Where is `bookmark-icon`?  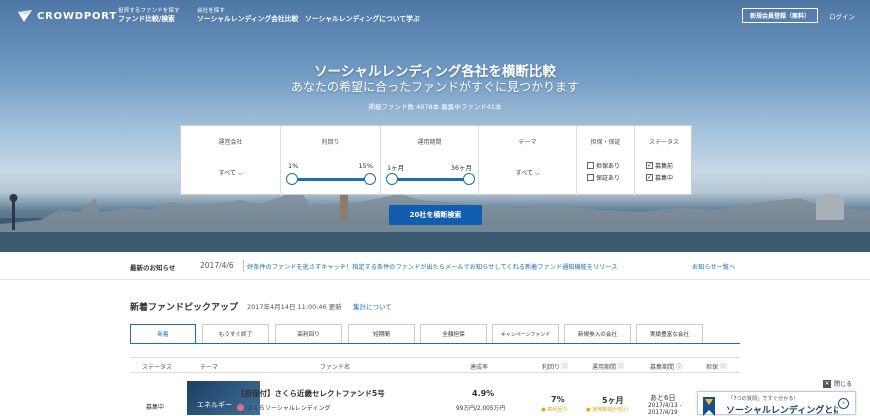
bookmark-icon is located at coordinates (709, 406).